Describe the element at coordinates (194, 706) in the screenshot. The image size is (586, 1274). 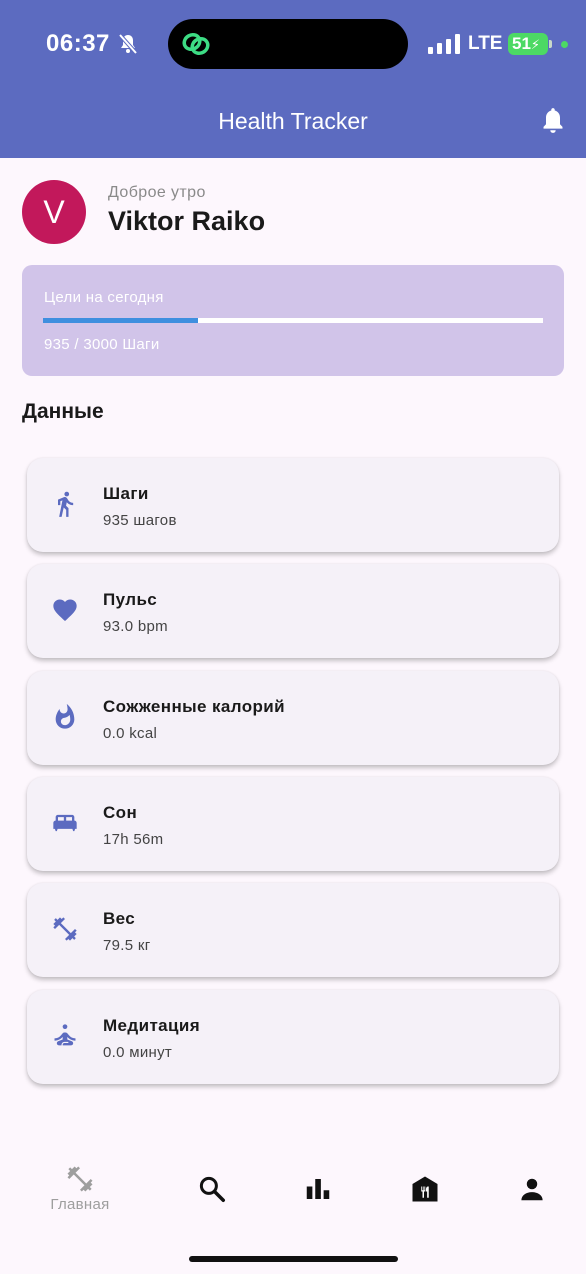
I see `calories-card-title: Сожженные калорий` at that location.